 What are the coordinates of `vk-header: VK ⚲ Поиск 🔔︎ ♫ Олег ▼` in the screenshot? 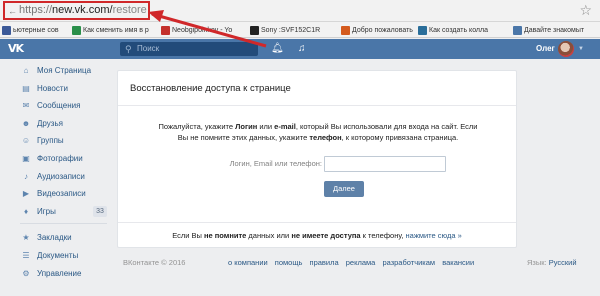 It's located at (300, 49).